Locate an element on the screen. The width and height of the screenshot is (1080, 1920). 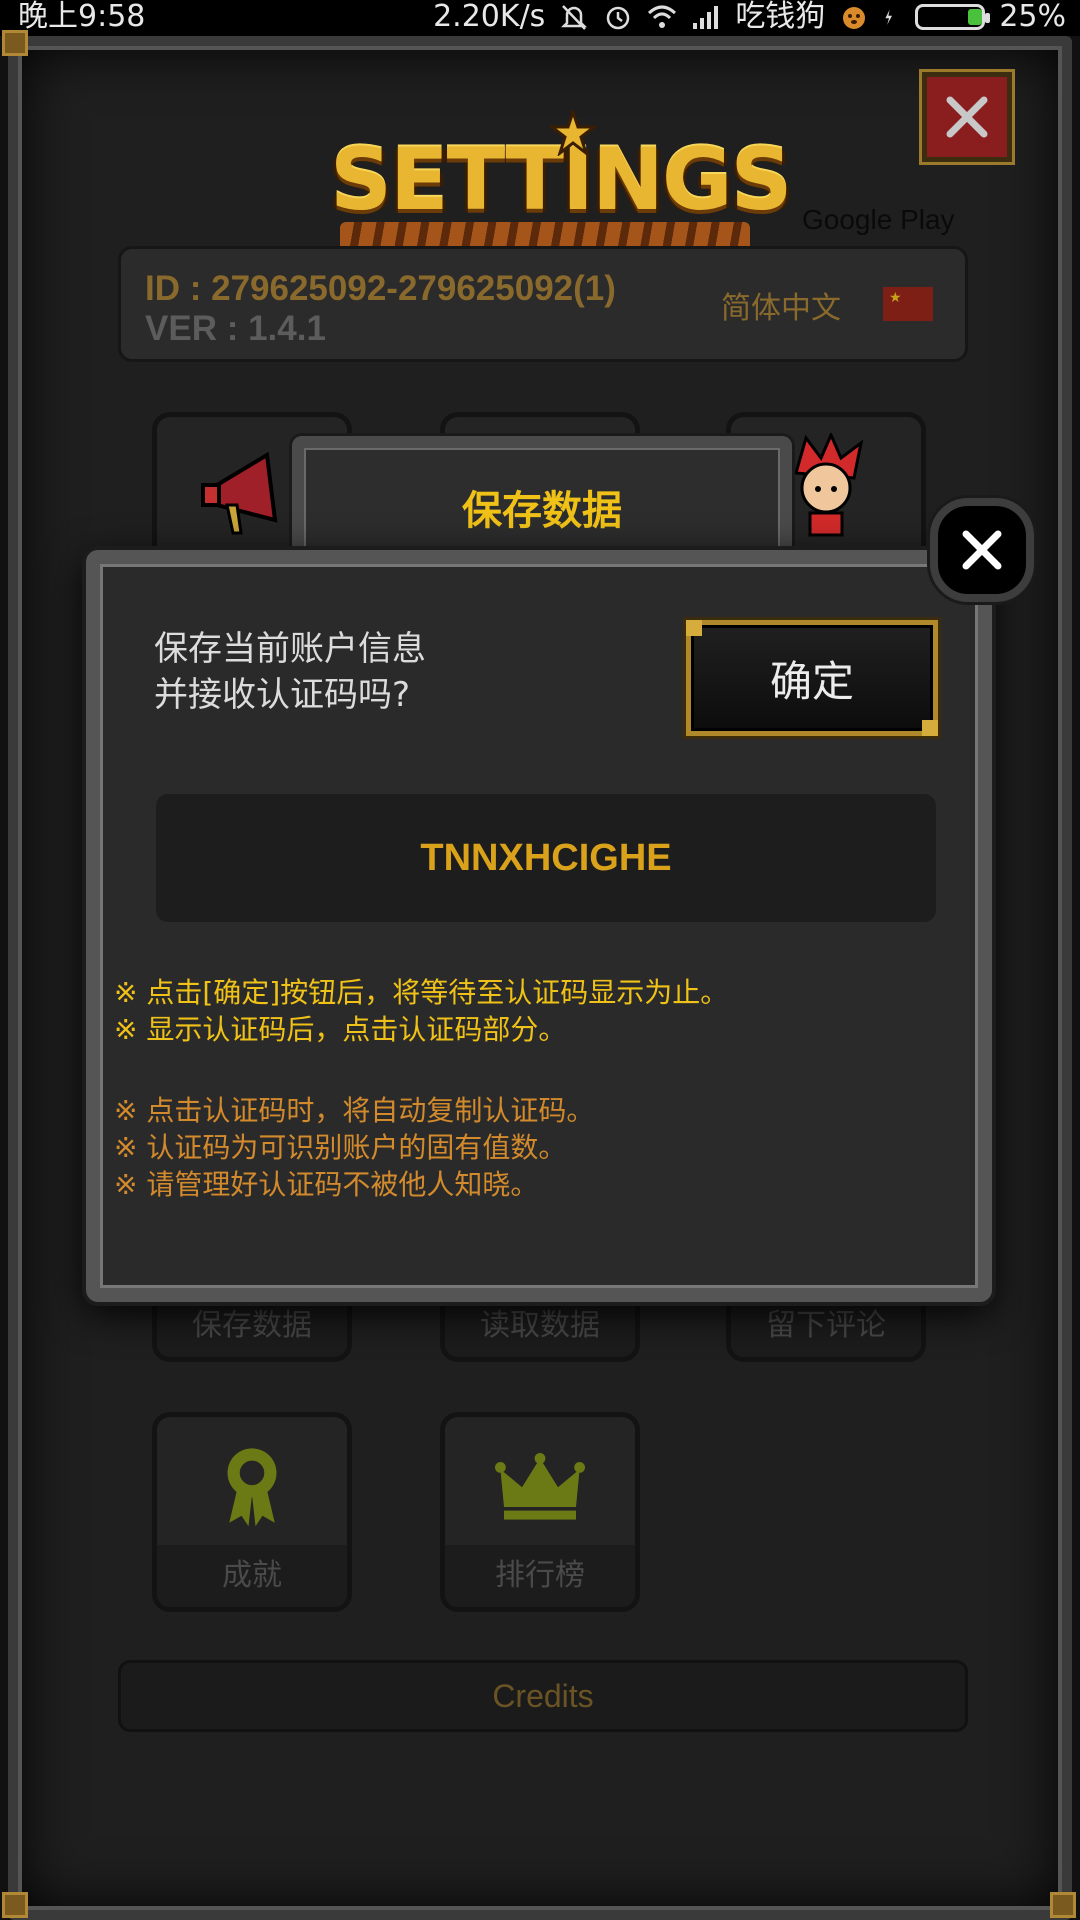
net-speed: 2.20K/s is located at coordinates (489, 17).